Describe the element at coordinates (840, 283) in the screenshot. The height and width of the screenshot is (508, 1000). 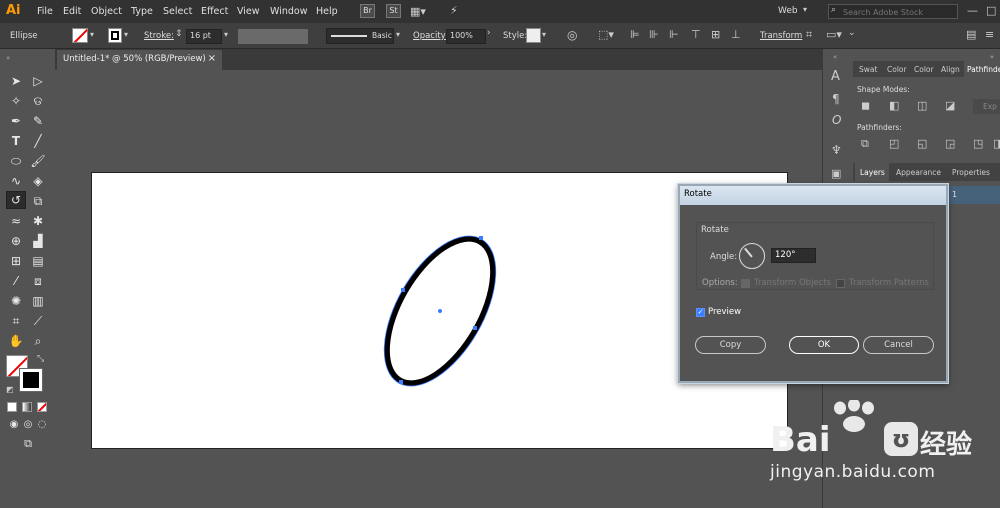
I see `transform-patterns-checkbox` at that location.